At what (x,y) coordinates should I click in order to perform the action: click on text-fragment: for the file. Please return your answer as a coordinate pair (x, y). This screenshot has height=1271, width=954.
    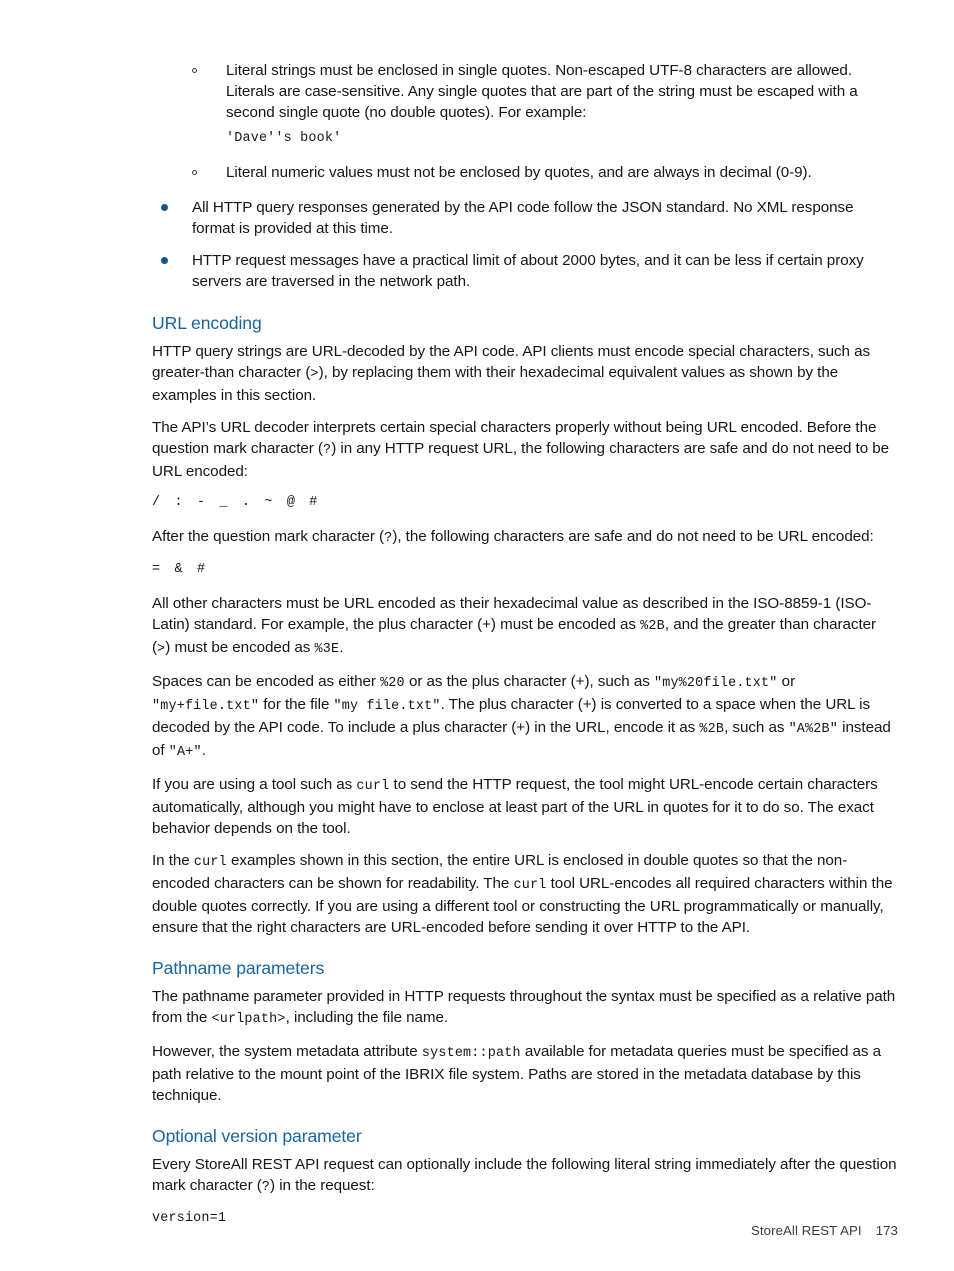
    Looking at the image, I should click on (296, 704).